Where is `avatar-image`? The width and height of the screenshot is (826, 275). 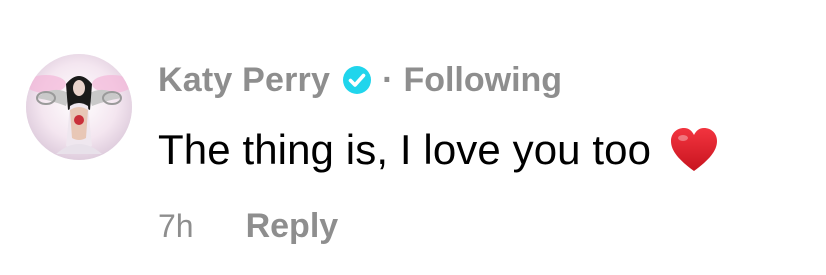
avatar-image is located at coordinates (79, 107).